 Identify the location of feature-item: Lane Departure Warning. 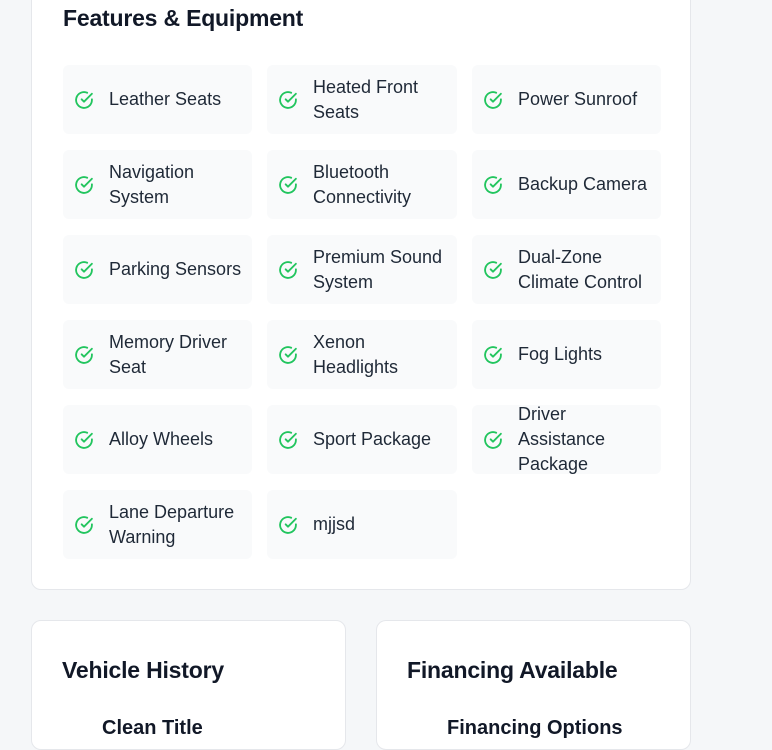
(157, 524).